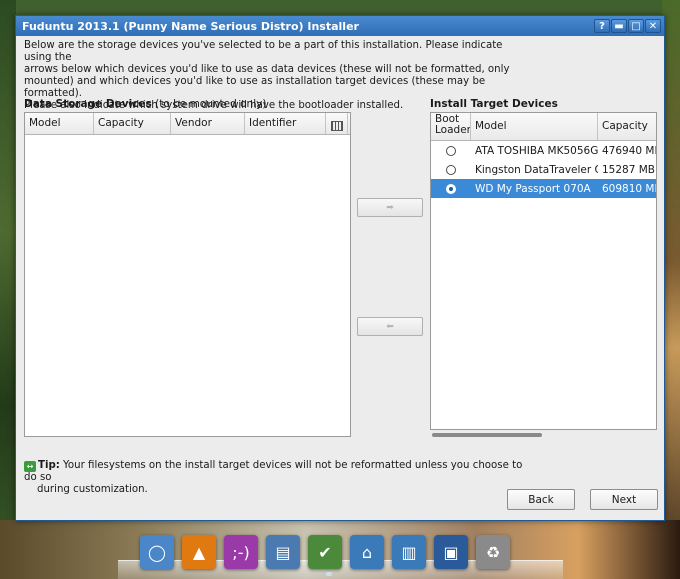 The height and width of the screenshot is (579, 680). What do you see at coordinates (493, 552) in the screenshot?
I see `trash-icon: ♻` at bounding box center [493, 552].